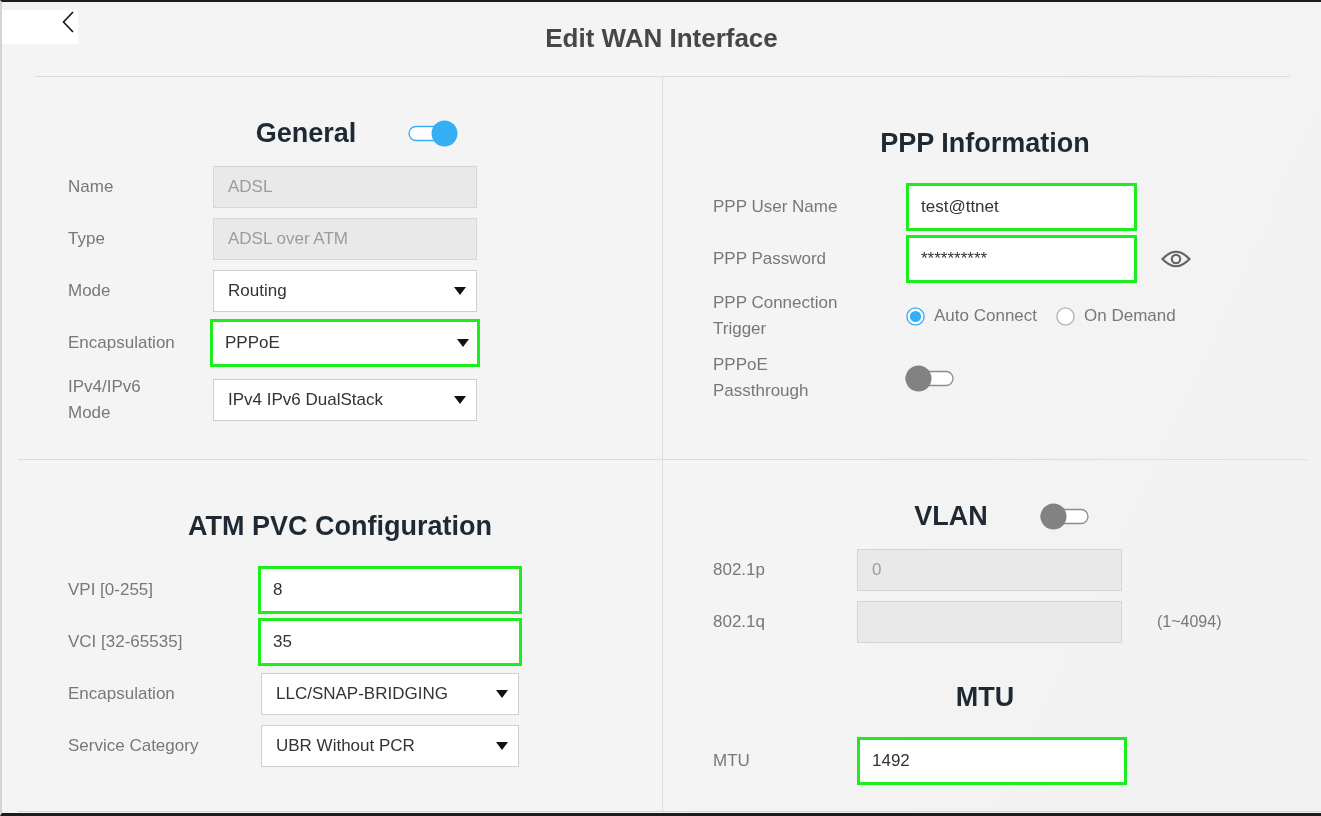 Image resolution: width=1321 pixels, height=816 pixels. What do you see at coordinates (345, 343) in the screenshot?
I see `dropdown: PPPoE` at bounding box center [345, 343].